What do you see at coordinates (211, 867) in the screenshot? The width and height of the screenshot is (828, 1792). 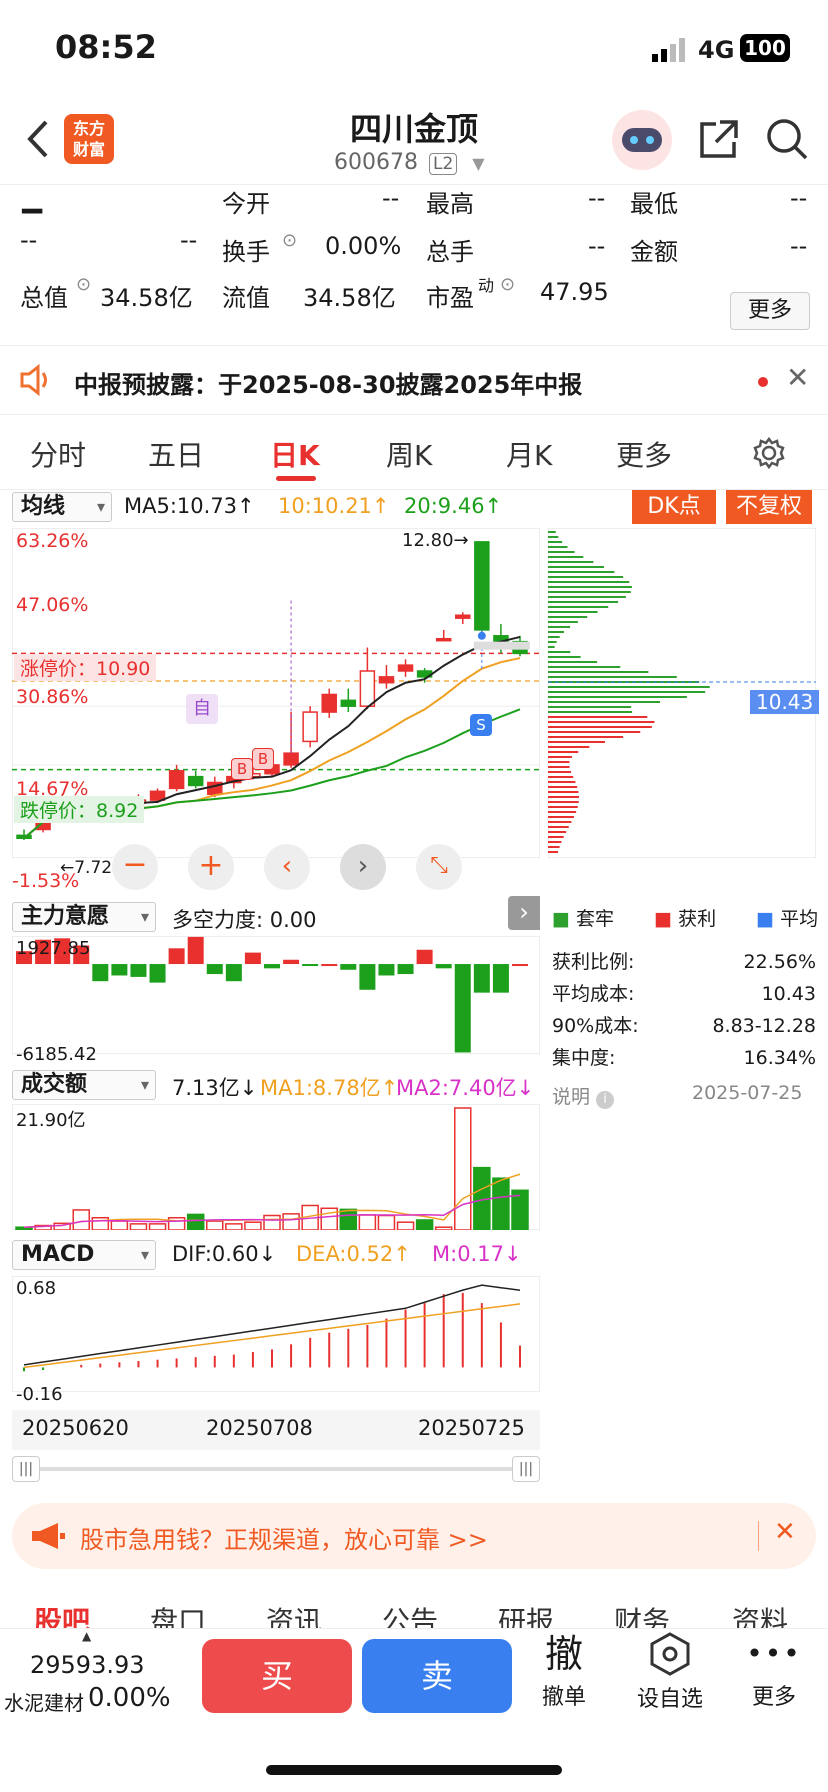 I see `zoom-in-button: +` at bounding box center [211, 867].